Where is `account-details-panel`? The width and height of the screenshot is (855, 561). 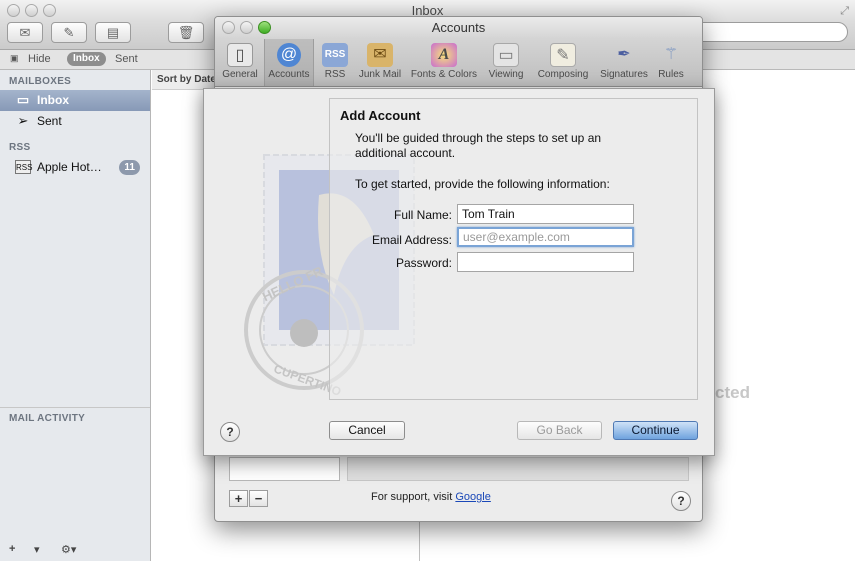
account-details-panel is located at coordinates (518, 469).